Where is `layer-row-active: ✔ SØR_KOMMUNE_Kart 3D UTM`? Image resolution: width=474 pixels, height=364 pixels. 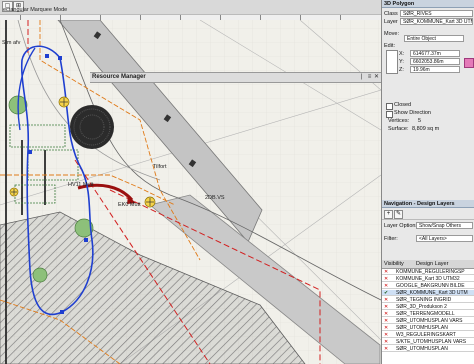 layer-row-active: ✔ SØR_KOMMUNE_Kart 3D UTM is located at coordinates (428, 293).